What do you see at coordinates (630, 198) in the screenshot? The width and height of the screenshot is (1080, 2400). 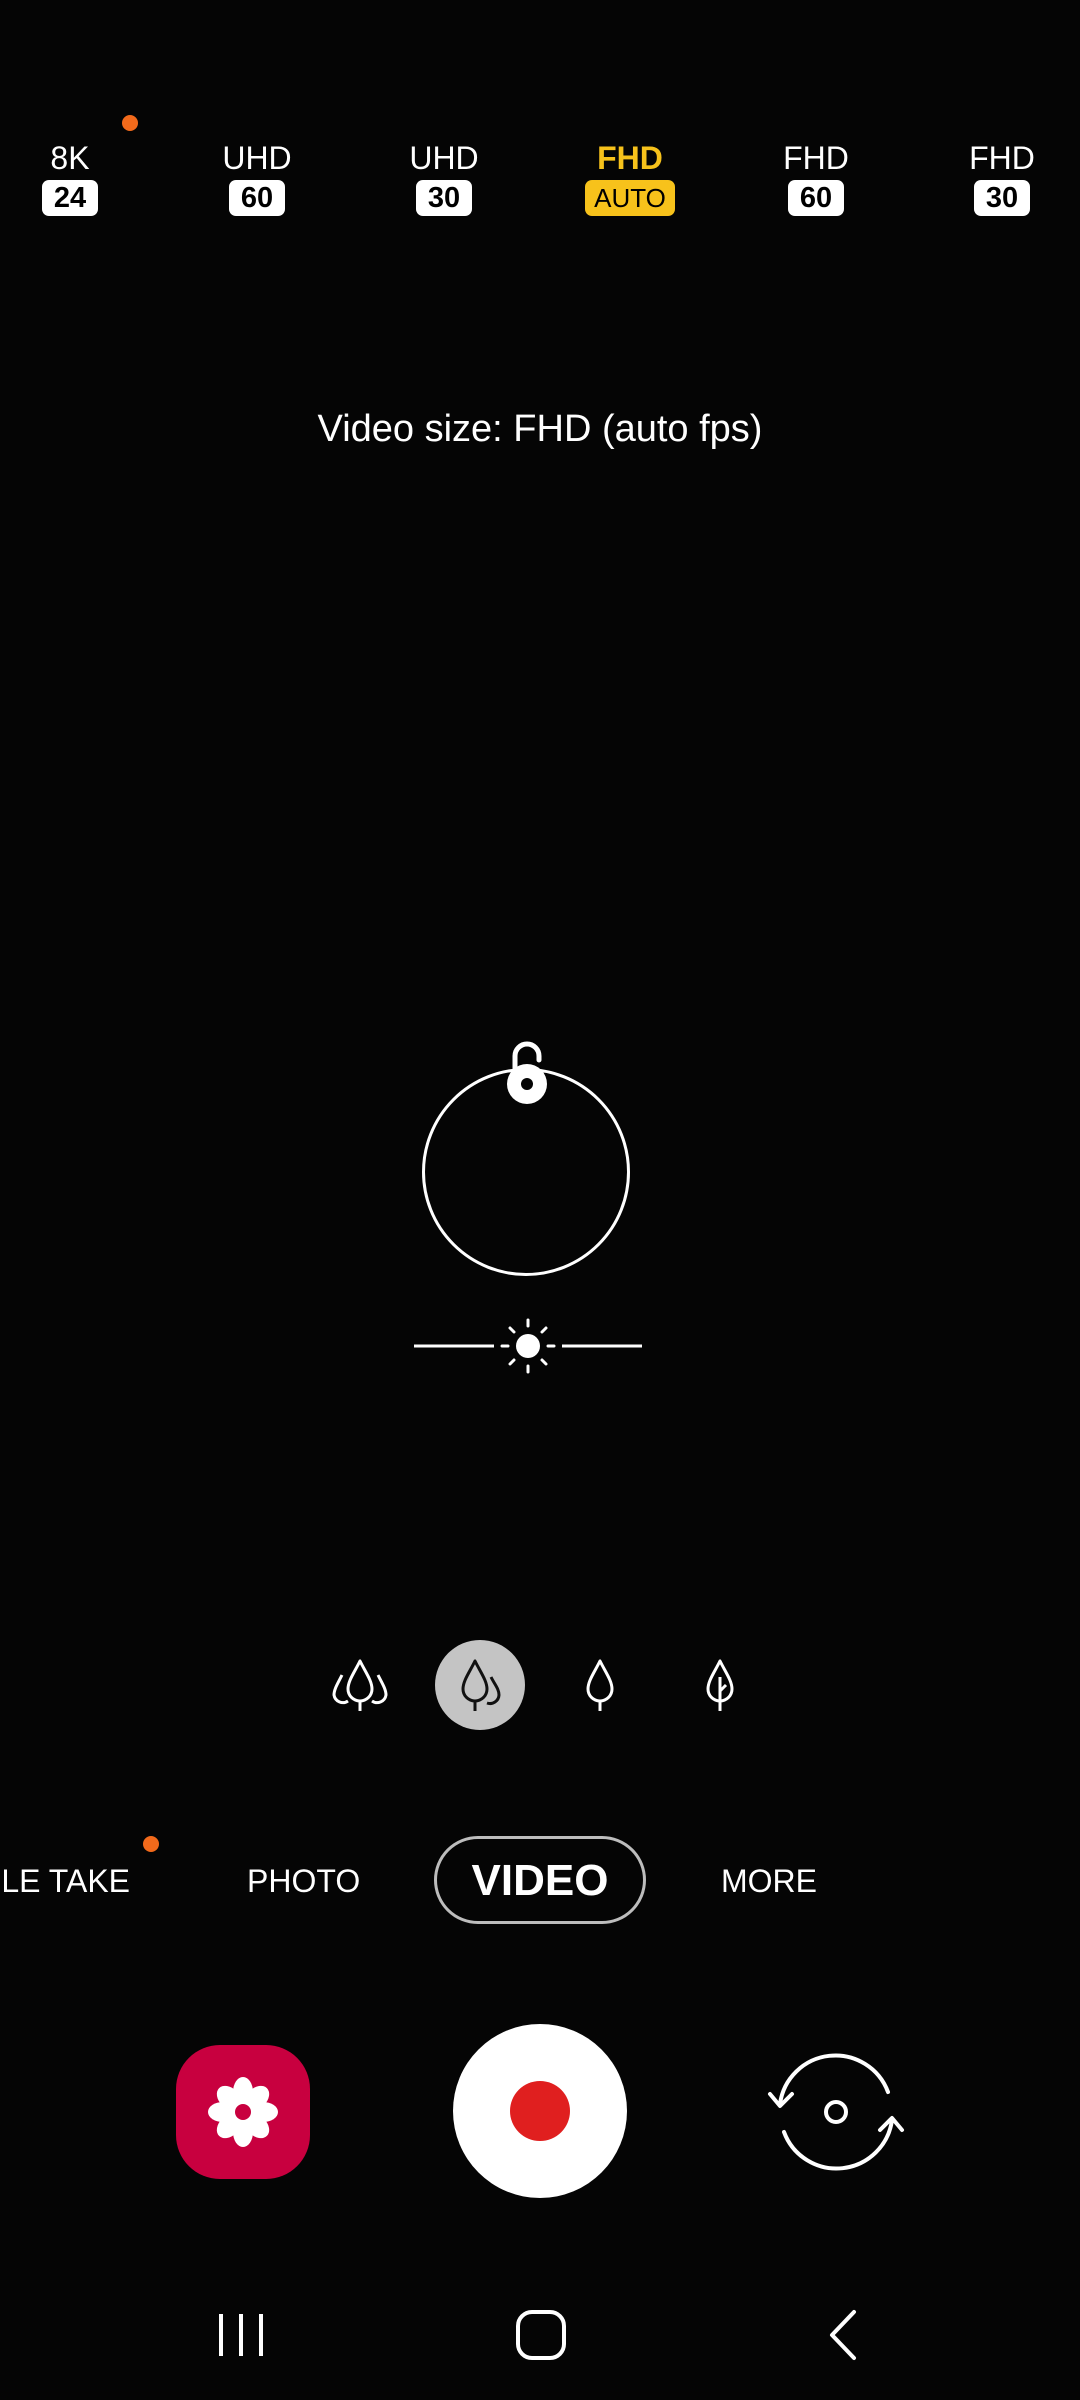 I see `resolution-fps-badge: AUTO` at bounding box center [630, 198].